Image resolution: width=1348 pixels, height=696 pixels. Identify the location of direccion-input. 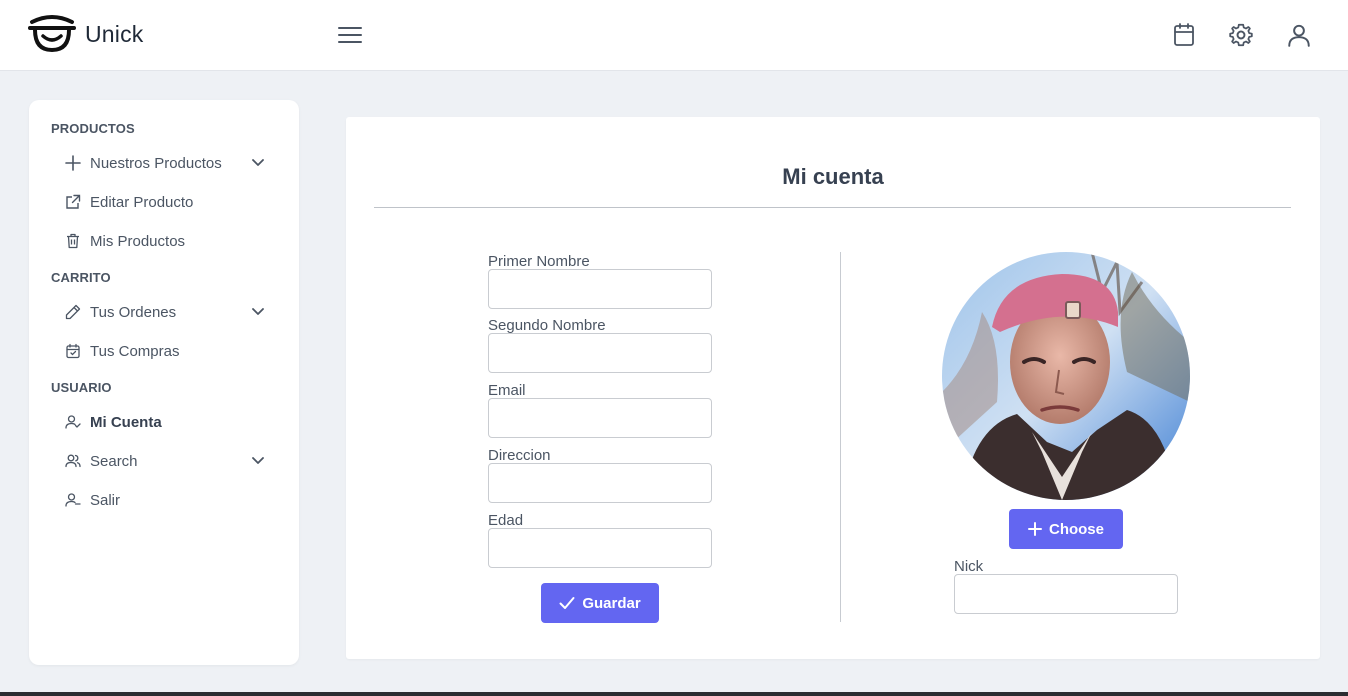
(600, 483).